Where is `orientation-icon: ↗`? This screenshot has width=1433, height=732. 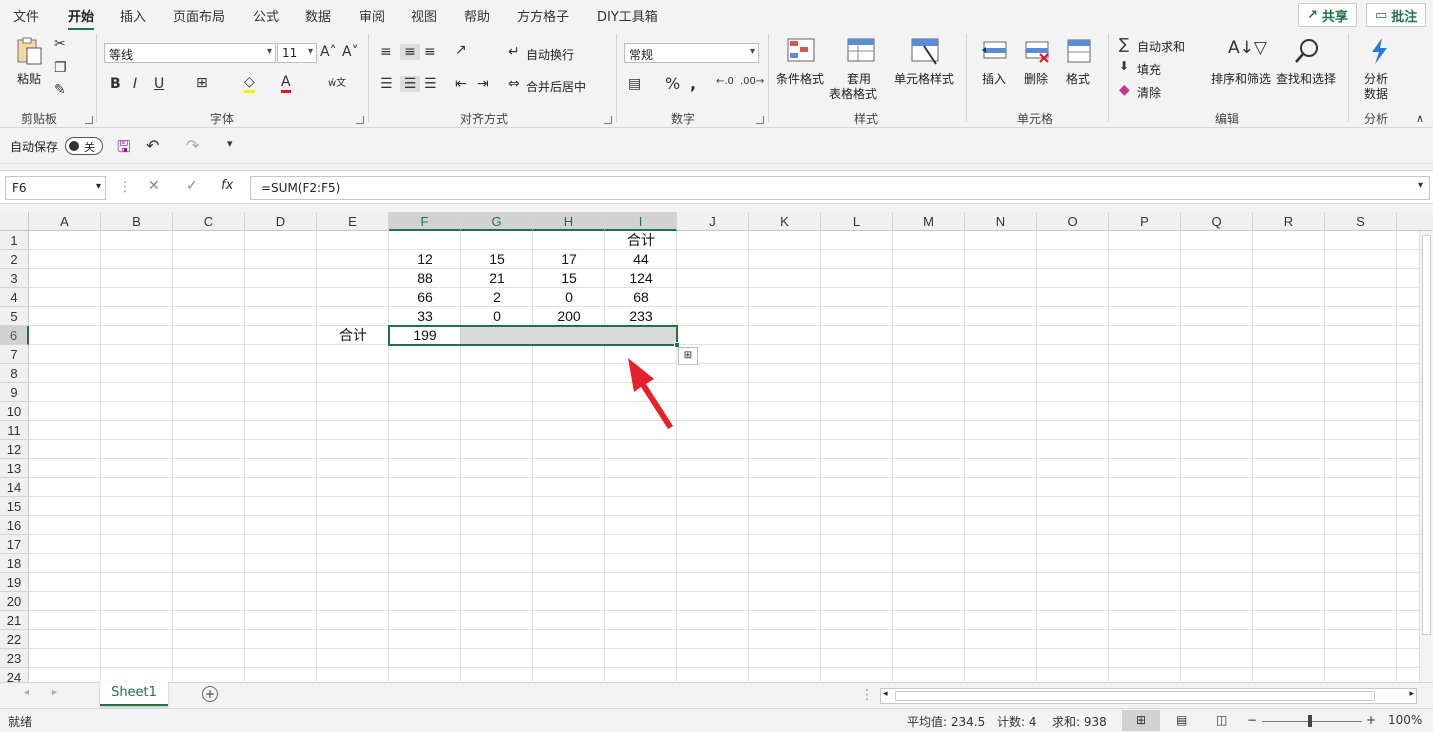
orientation-icon: ↗ is located at coordinates (461, 50).